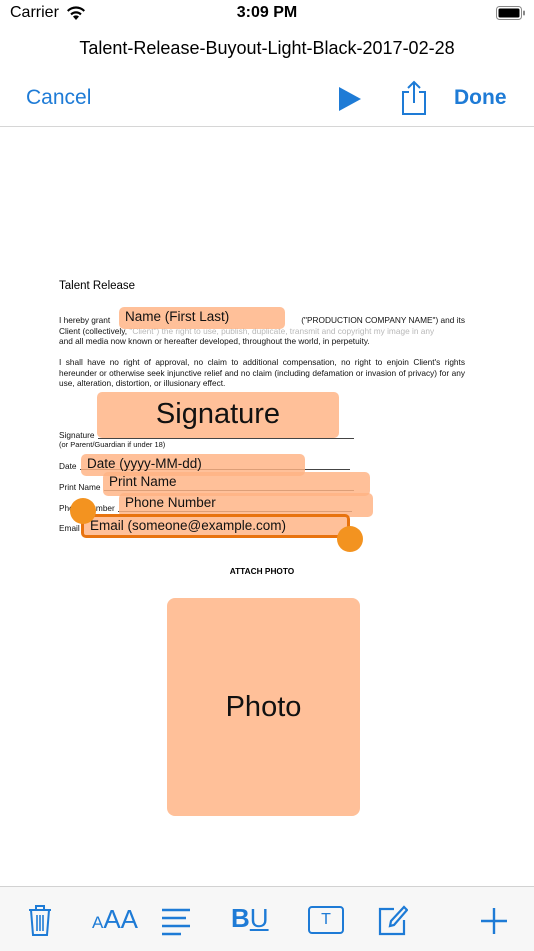 The width and height of the screenshot is (534, 951). Describe the element at coordinates (240, 918) in the screenshot. I see `bold-label: B` at that location.